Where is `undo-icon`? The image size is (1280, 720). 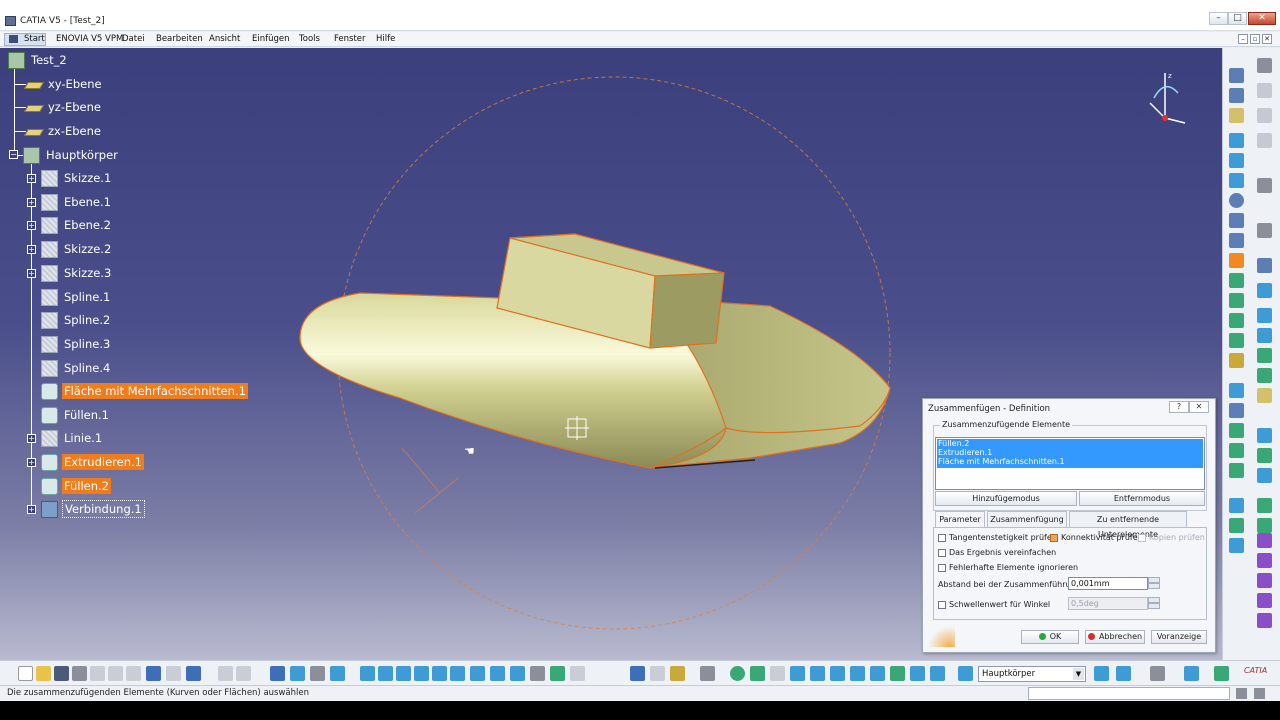
undo-icon is located at coordinates (153, 673).